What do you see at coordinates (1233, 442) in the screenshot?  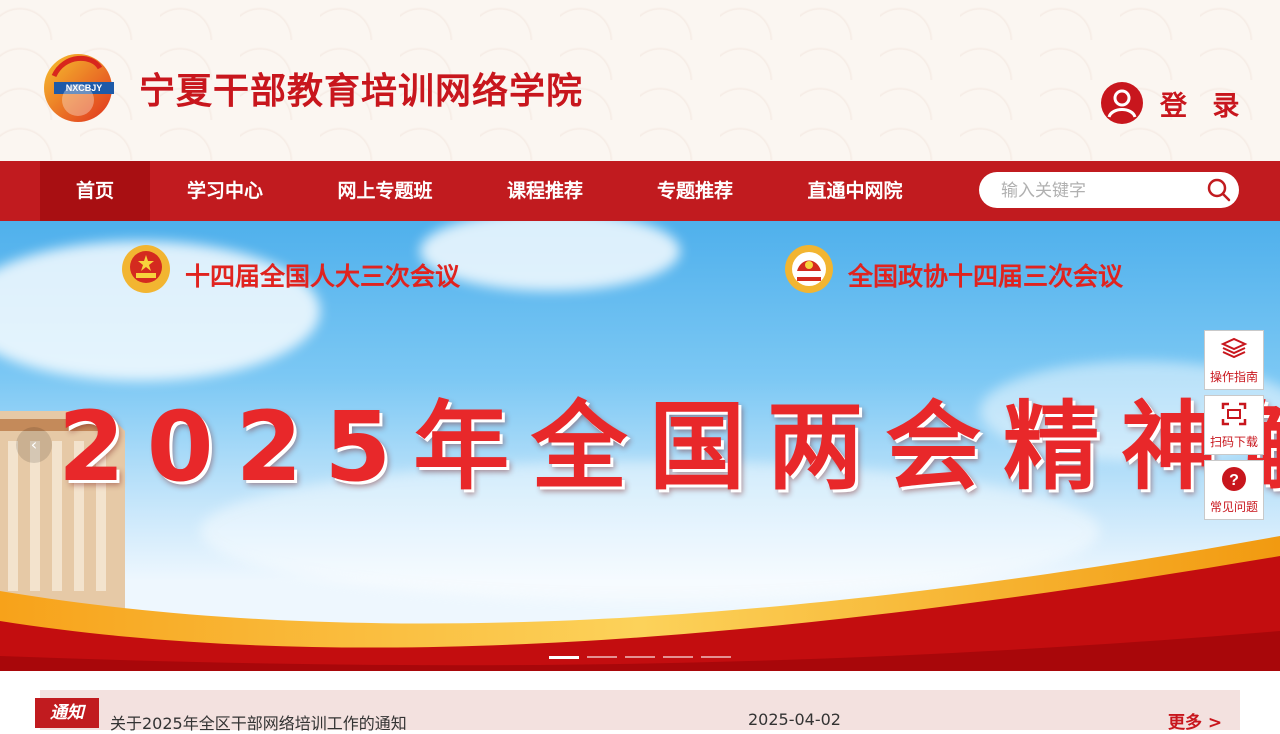 I see `scan-download-label: 扫码下载` at bounding box center [1233, 442].